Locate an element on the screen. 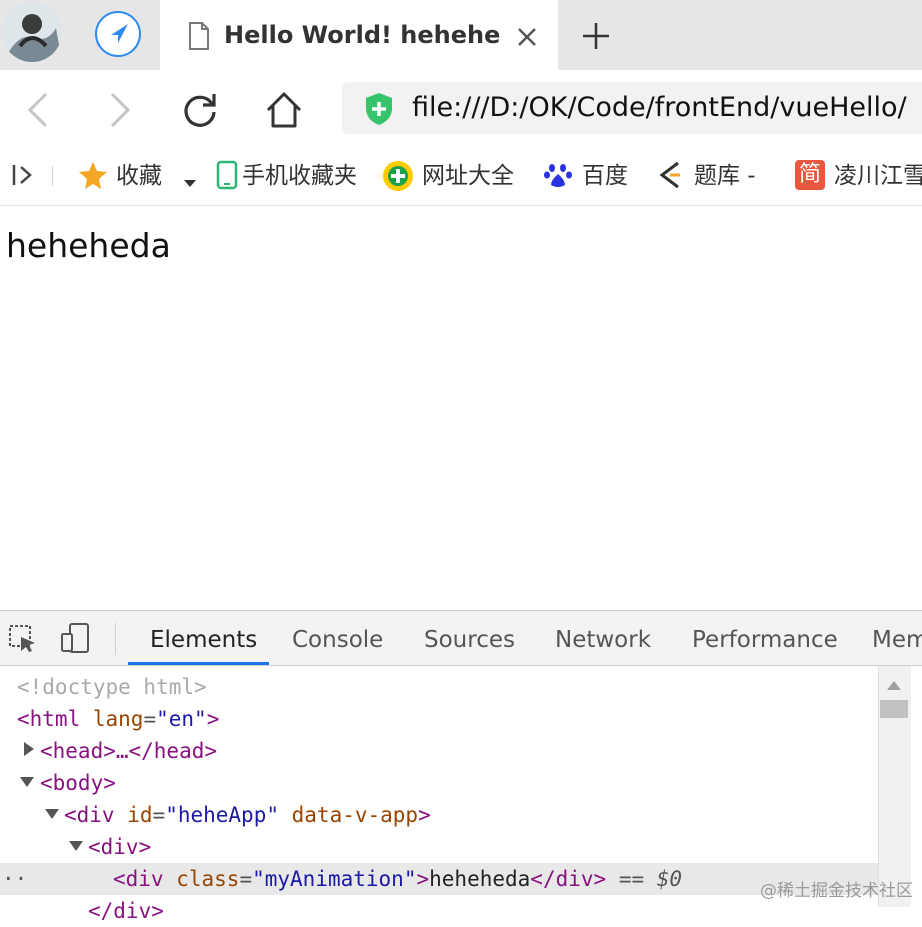  home-icon is located at coordinates (284, 110).